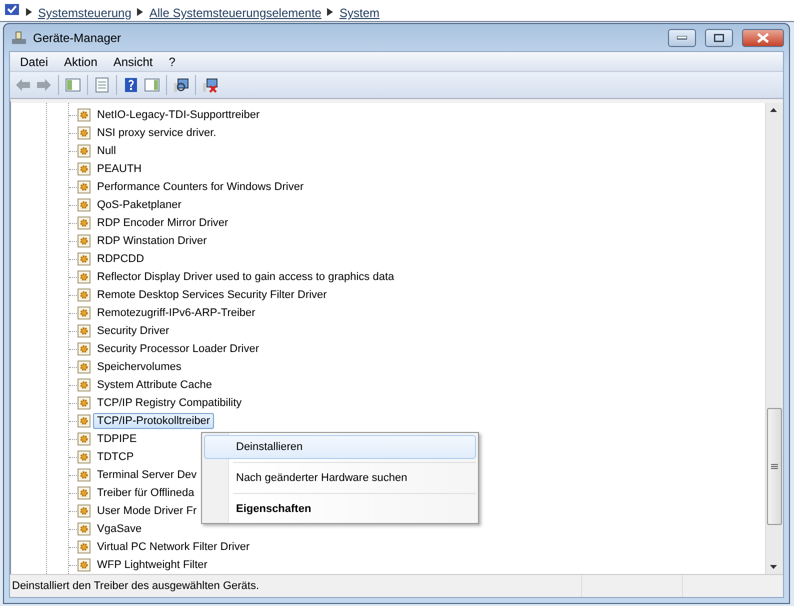 This screenshot has height=606, width=794. I want to click on tree-item: VgaSave, so click(119, 529).